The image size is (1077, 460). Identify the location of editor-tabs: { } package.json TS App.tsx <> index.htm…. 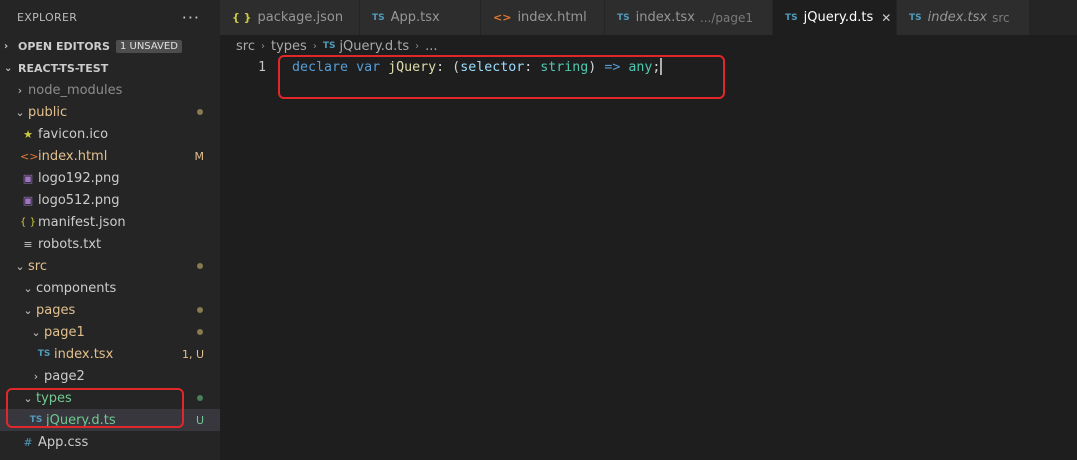
(648, 17).